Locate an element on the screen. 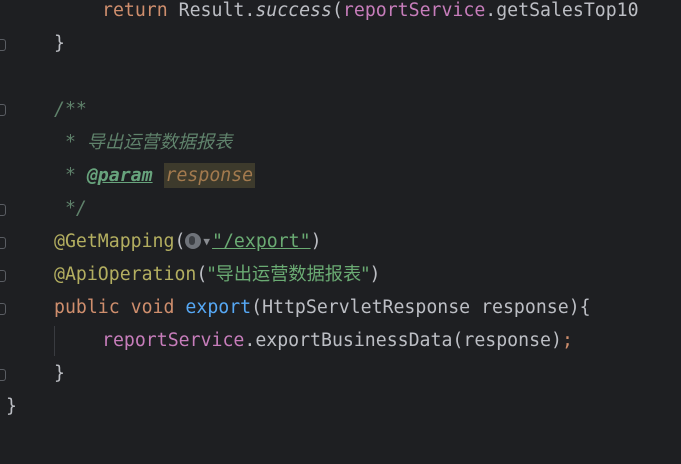 The width and height of the screenshot is (681, 464). code-line-doc-end: */ is located at coordinates (70, 209).